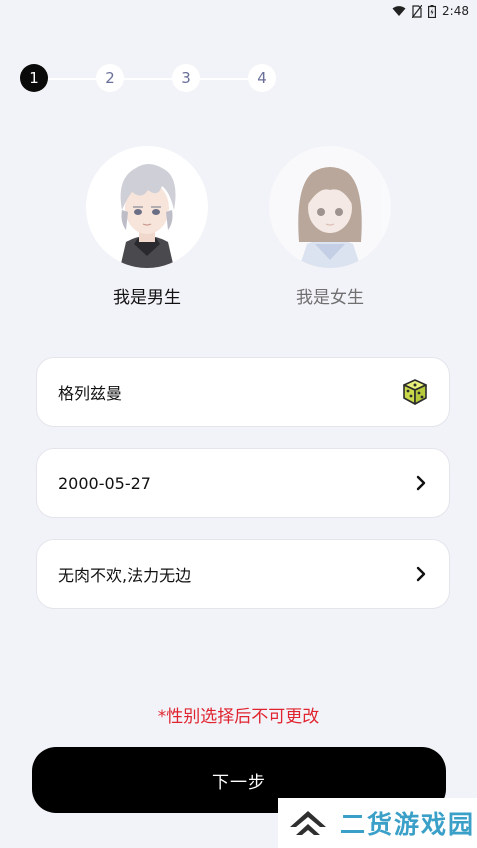 The image size is (477, 848). Describe the element at coordinates (243, 392) in the screenshot. I see `nickname-field: 格列兹曼` at that location.